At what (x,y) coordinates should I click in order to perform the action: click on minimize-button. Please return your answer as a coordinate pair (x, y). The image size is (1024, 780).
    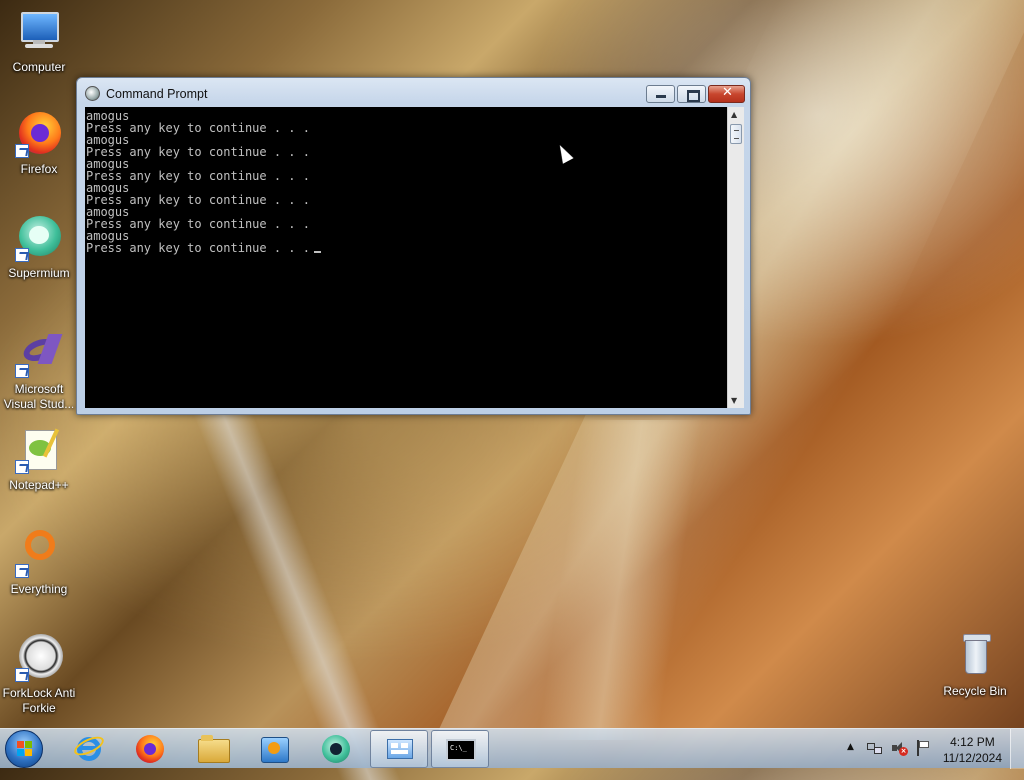
    Looking at the image, I should click on (660, 94).